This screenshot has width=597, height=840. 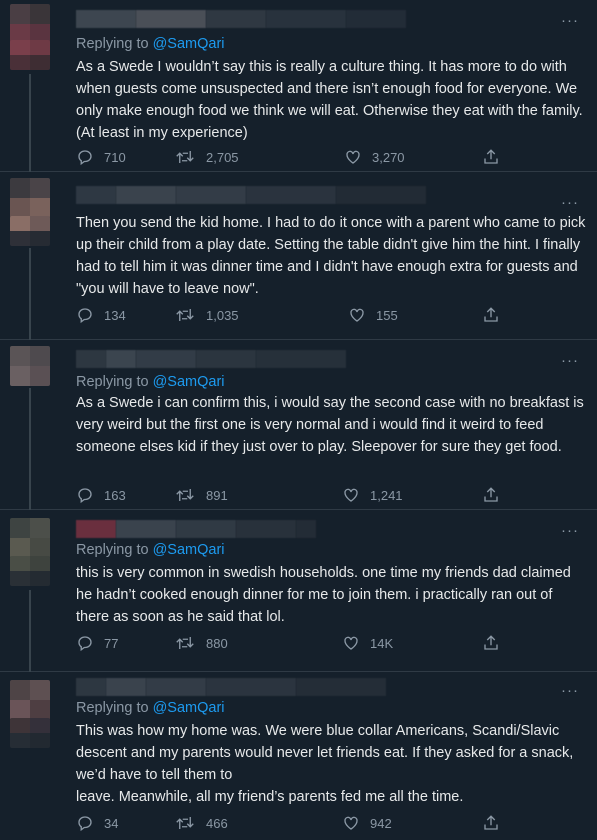 I want to click on retweet-count: 891, so click(x=217, y=495).